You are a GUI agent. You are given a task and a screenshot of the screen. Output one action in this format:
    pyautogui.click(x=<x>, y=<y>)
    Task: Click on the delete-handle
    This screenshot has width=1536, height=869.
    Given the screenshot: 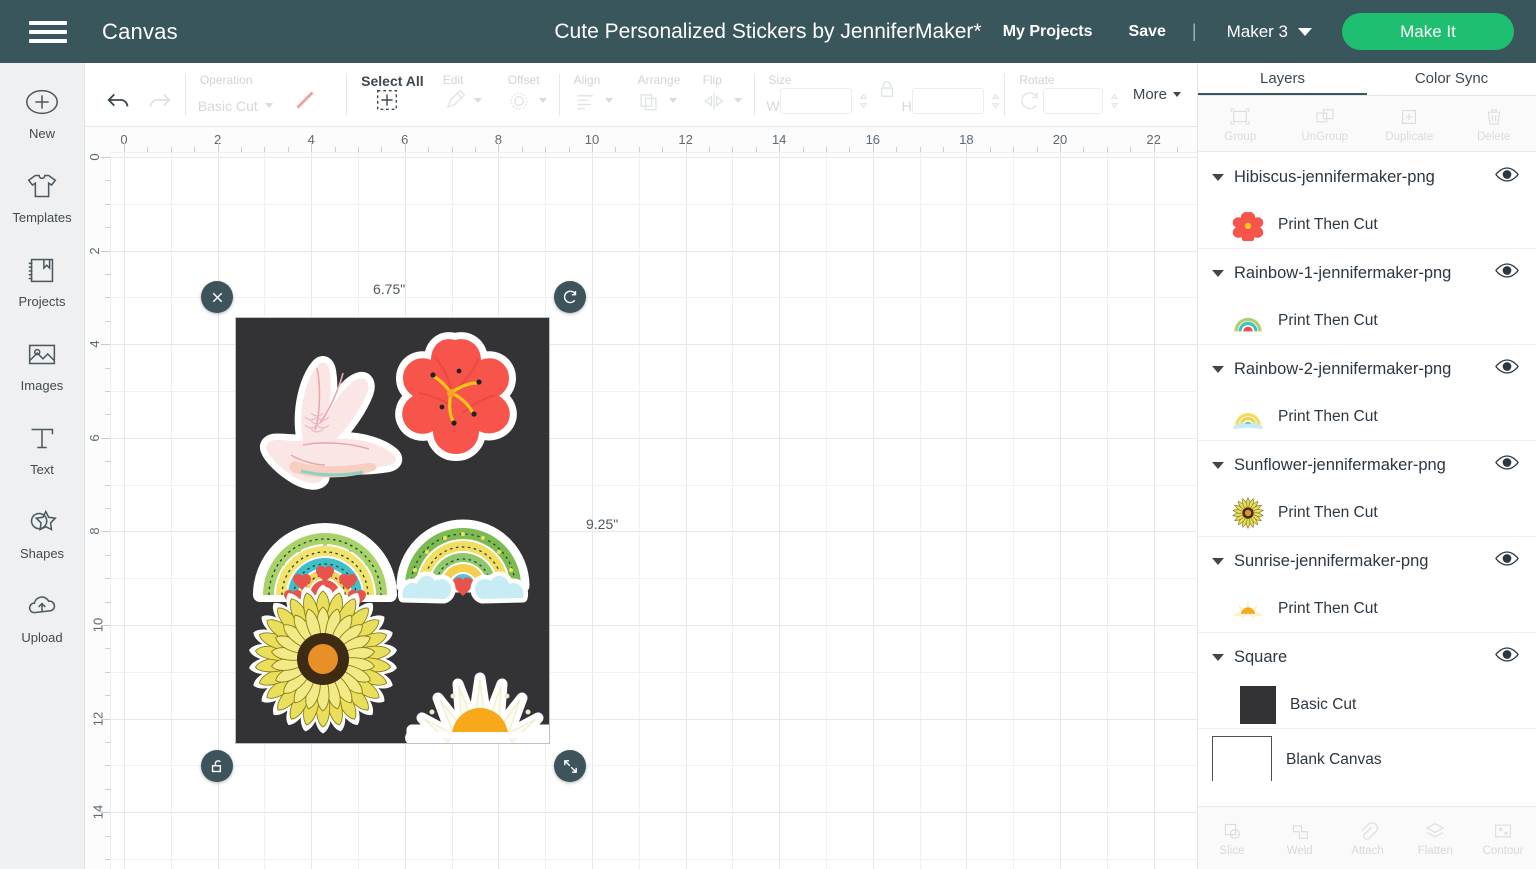 What is the action you would take?
    pyautogui.click(x=217, y=297)
    